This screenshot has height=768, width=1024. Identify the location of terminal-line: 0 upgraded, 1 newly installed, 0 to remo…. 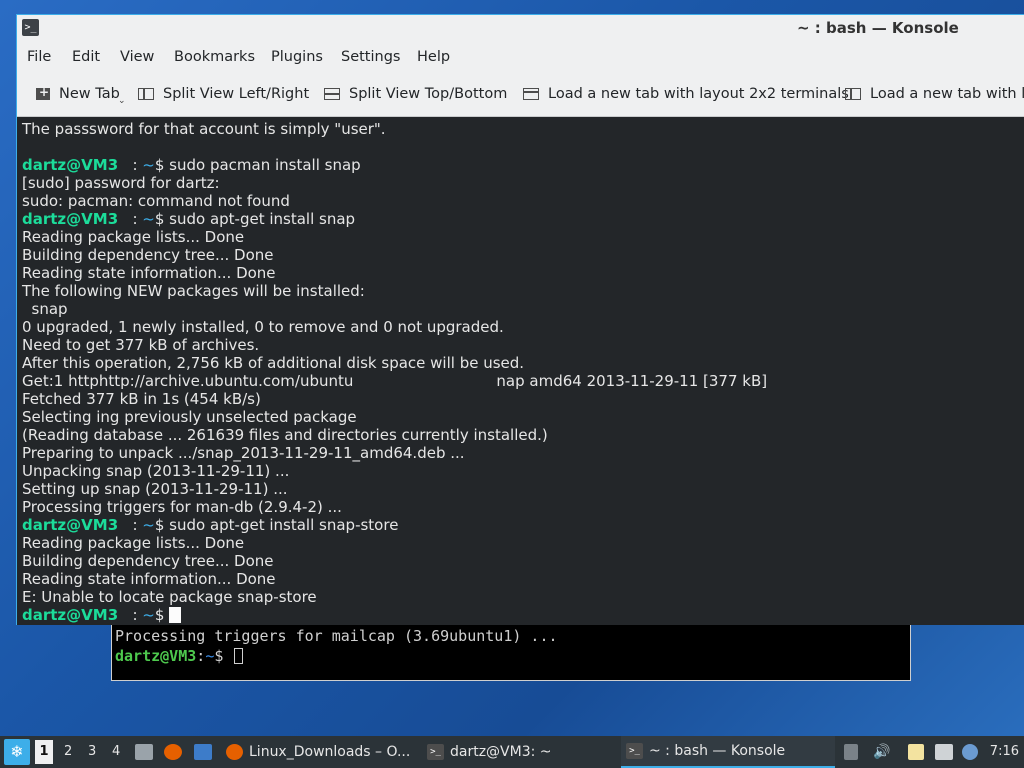
(263, 327).